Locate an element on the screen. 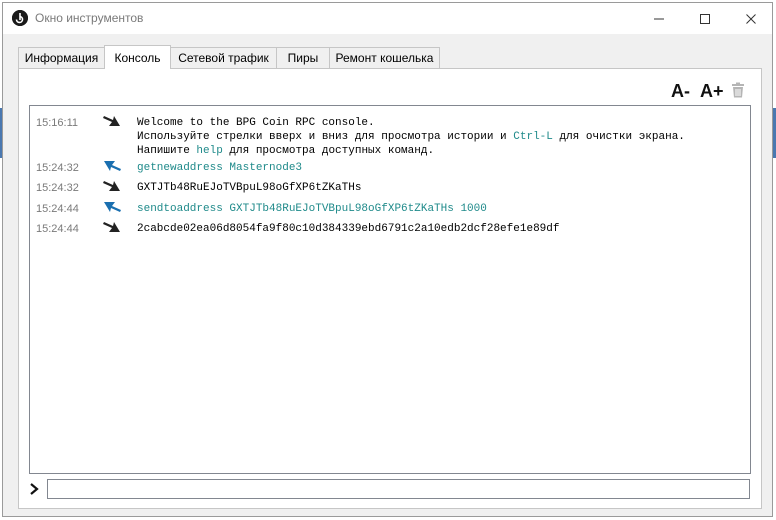 The image size is (776, 520). close-icon is located at coordinates (751, 18).